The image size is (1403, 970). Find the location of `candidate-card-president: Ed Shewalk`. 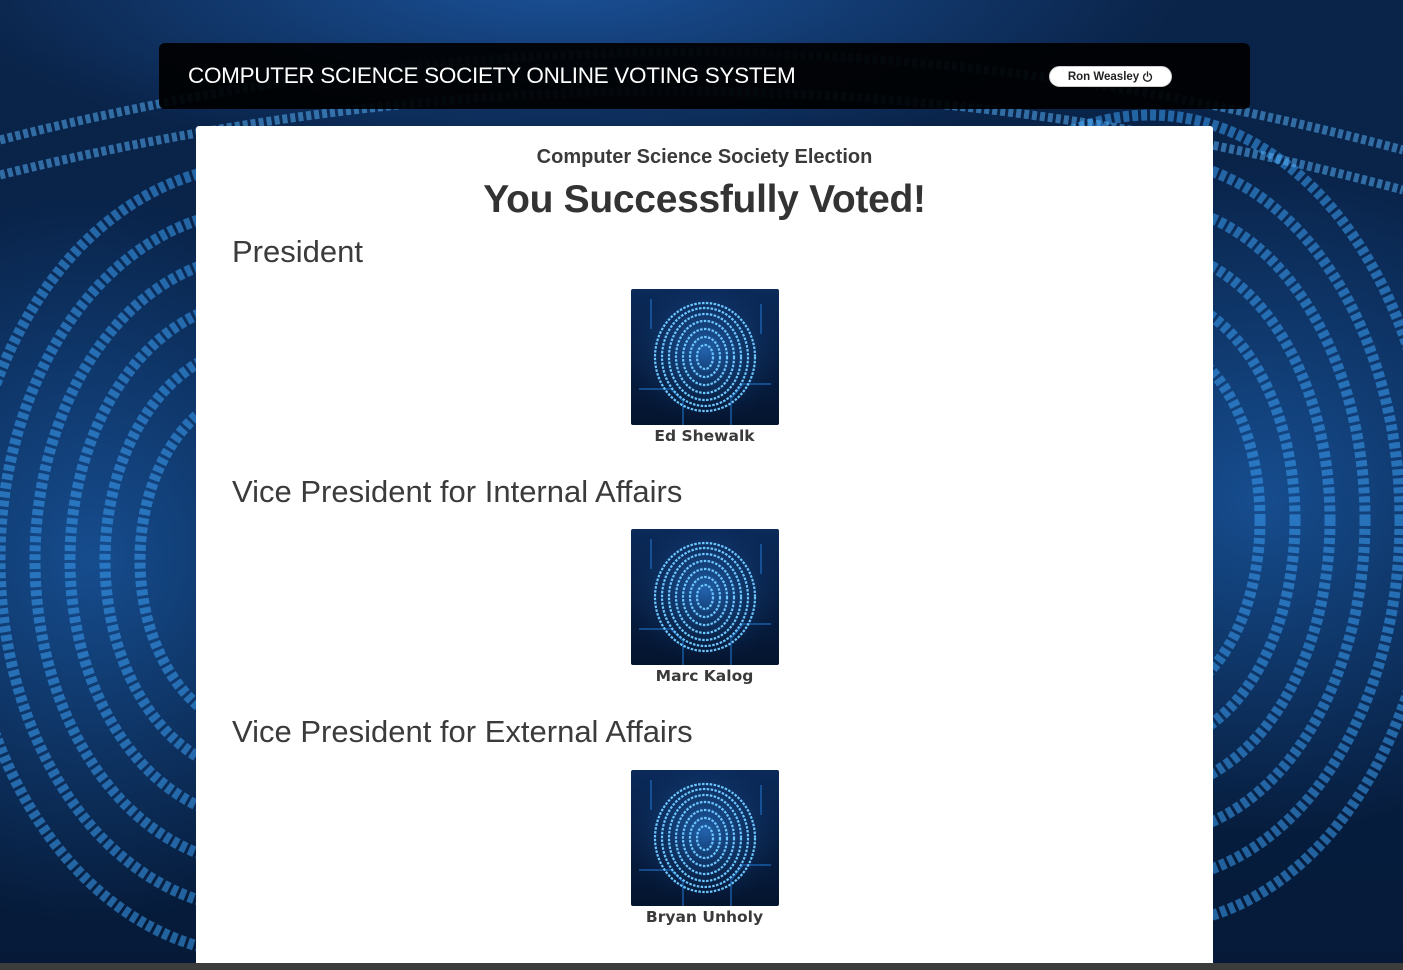

candidate-card-president: Ed Shewalk is located at coordinates (704, 367).